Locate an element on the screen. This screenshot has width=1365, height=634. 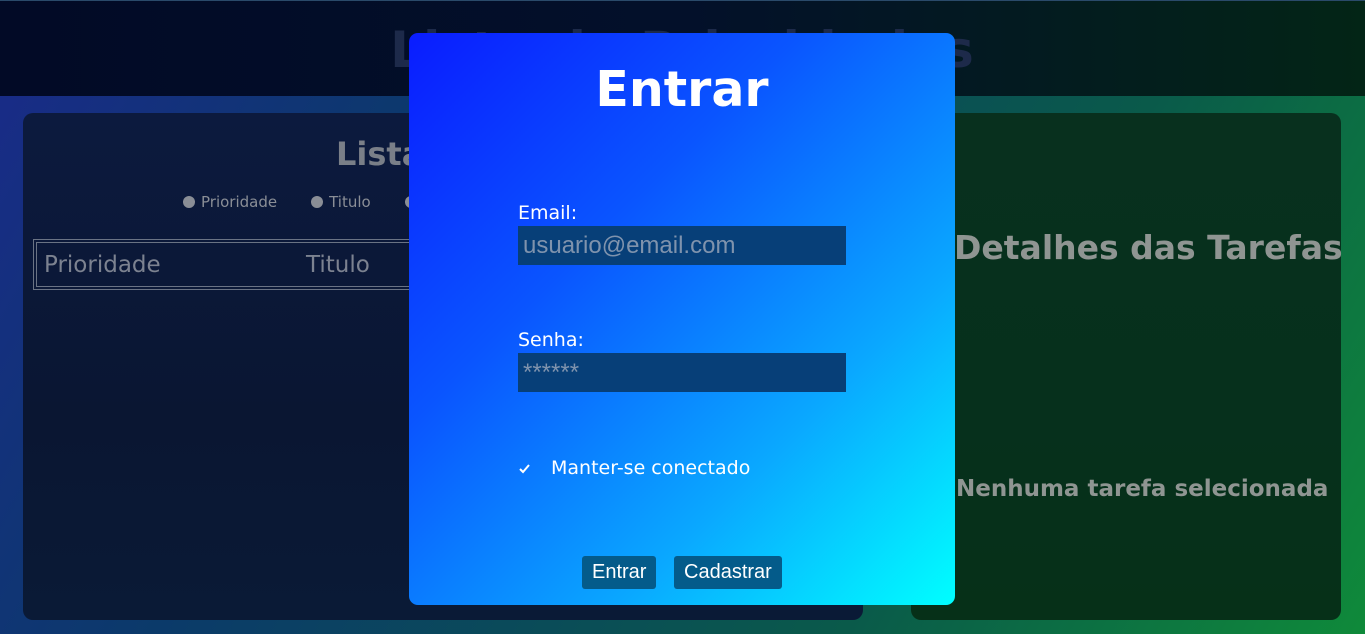
remember-me-label: Manter-se conectado is located at coordinates (651, 468).